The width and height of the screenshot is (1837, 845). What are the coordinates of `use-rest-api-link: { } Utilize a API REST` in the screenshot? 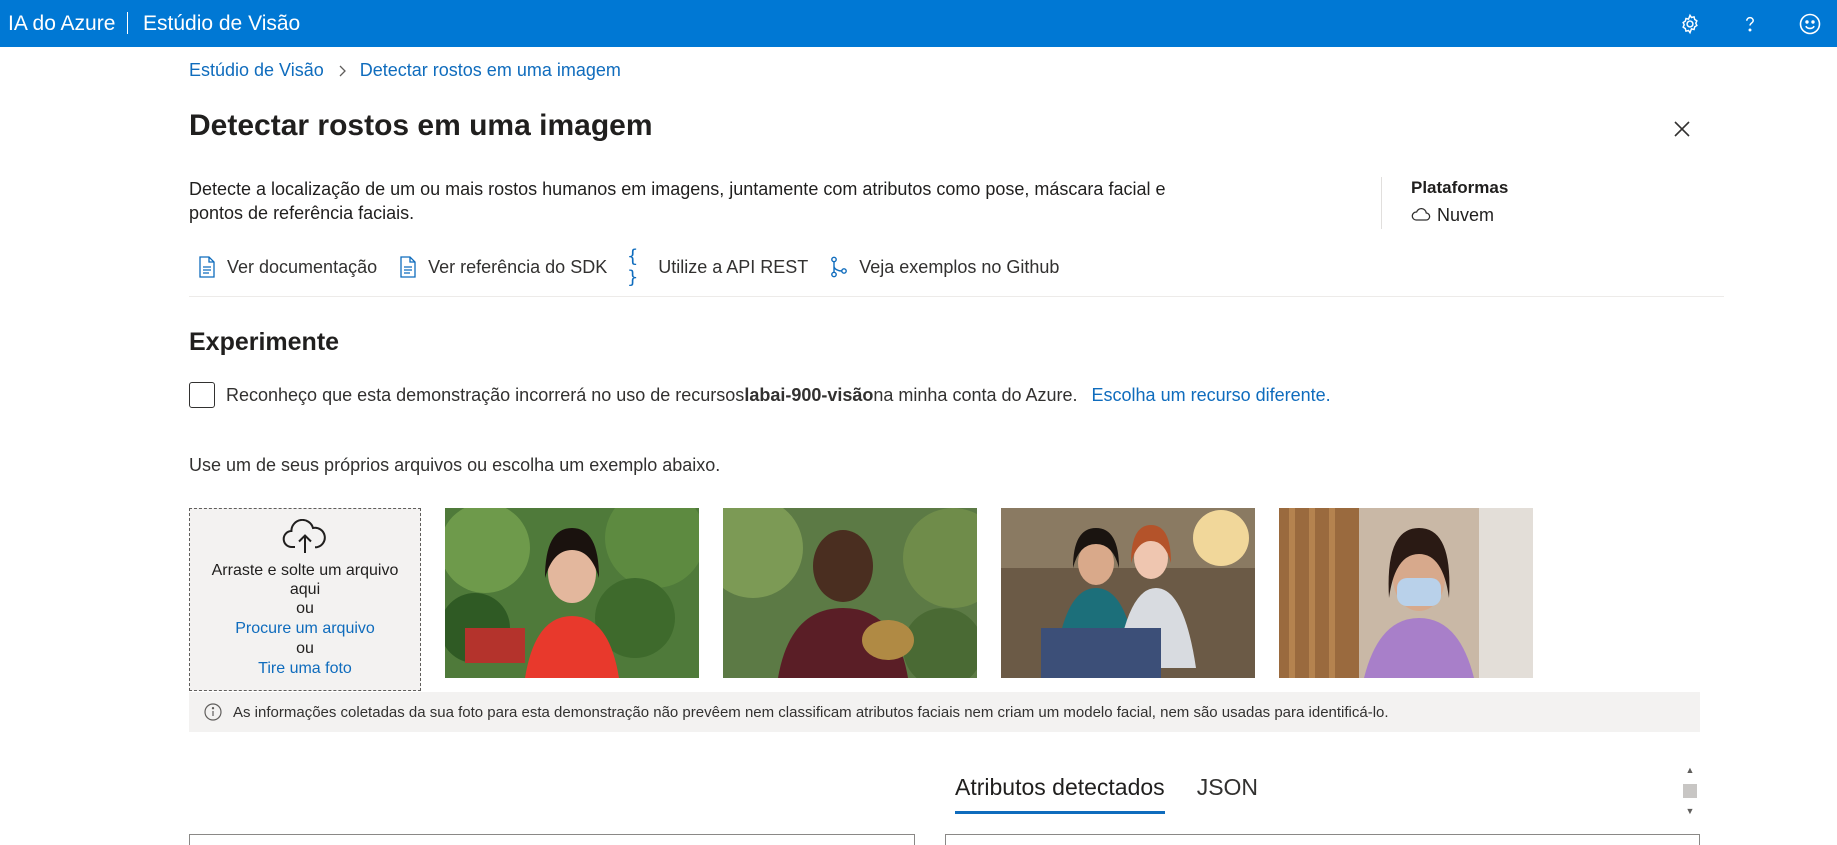 It's located at (718, 267).